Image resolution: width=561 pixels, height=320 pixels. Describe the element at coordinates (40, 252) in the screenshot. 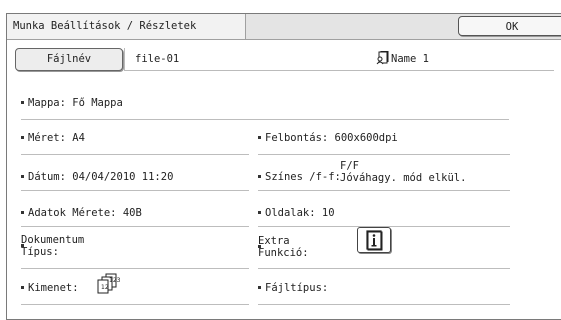

I see `document-type-line2: Típus:` at that location.